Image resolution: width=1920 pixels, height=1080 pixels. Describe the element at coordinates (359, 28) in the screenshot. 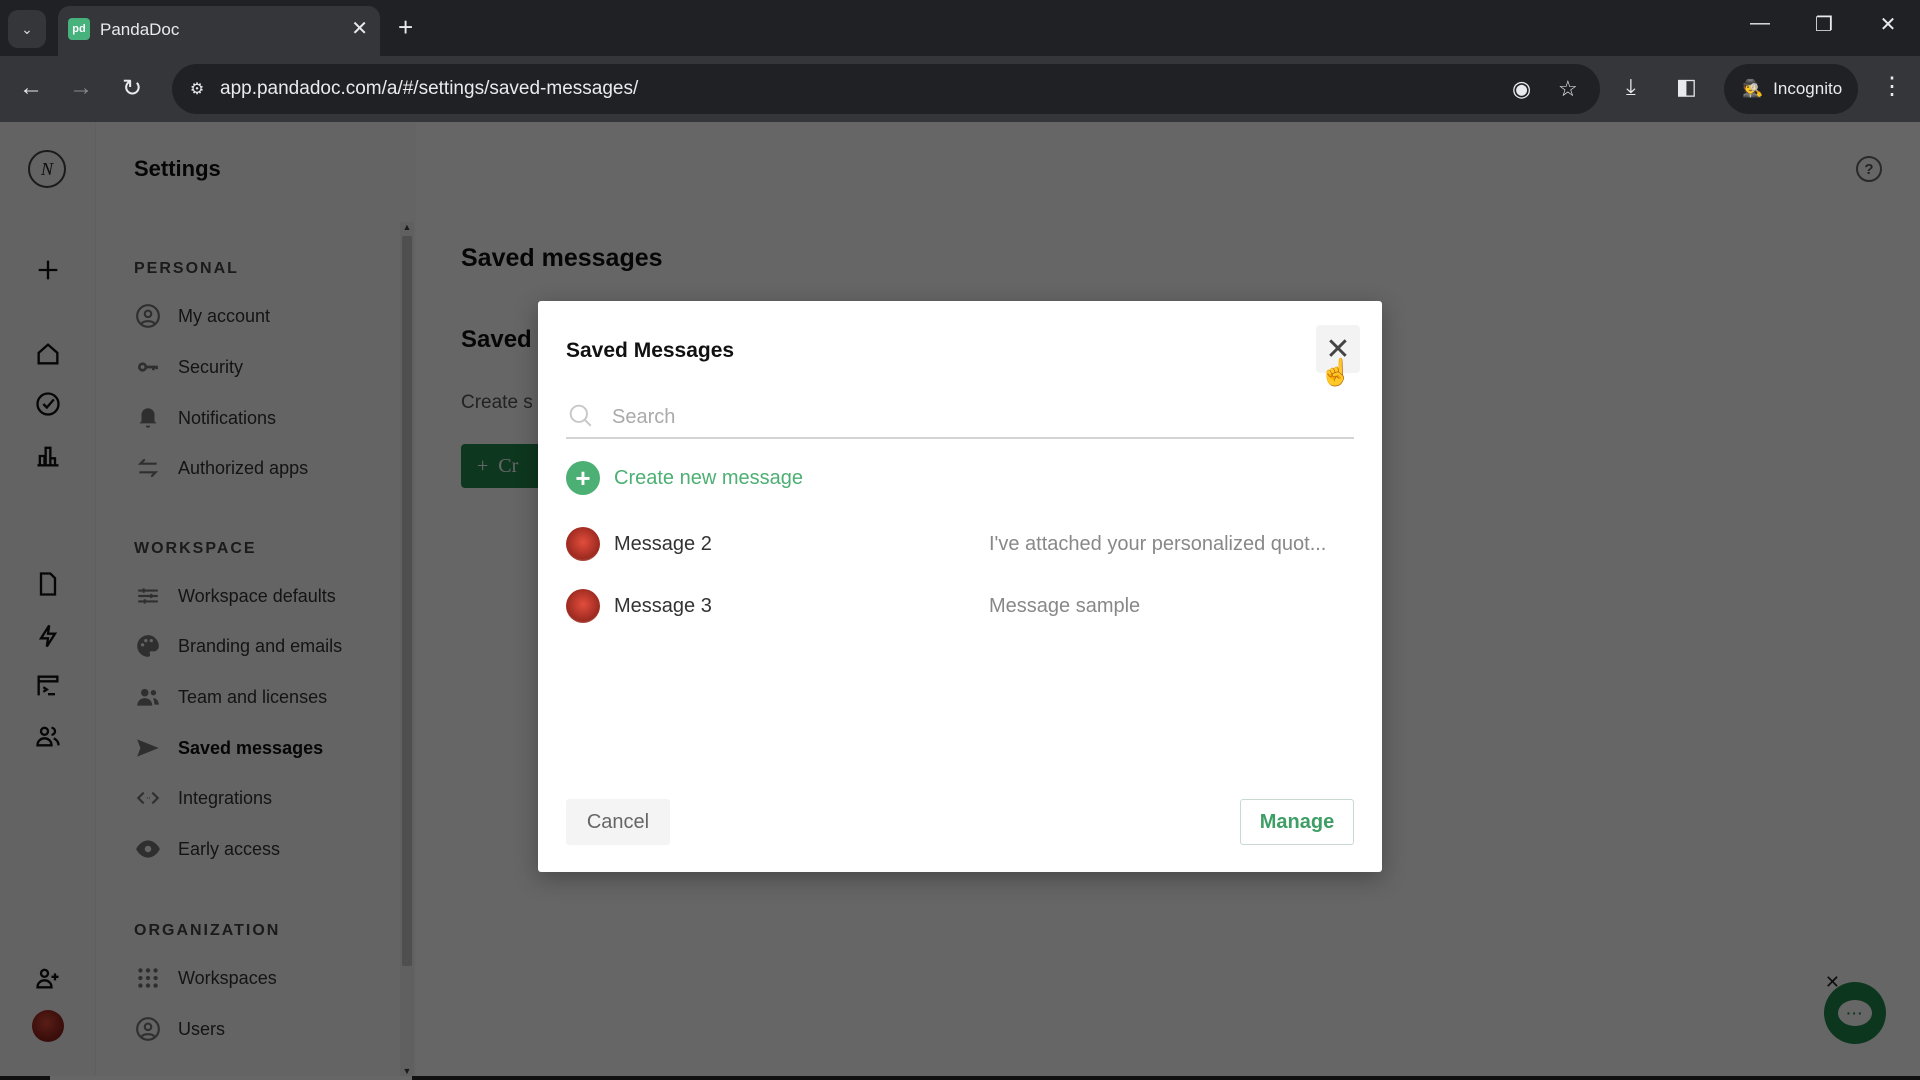

I see `tab-close-icon: ✕` at that location.